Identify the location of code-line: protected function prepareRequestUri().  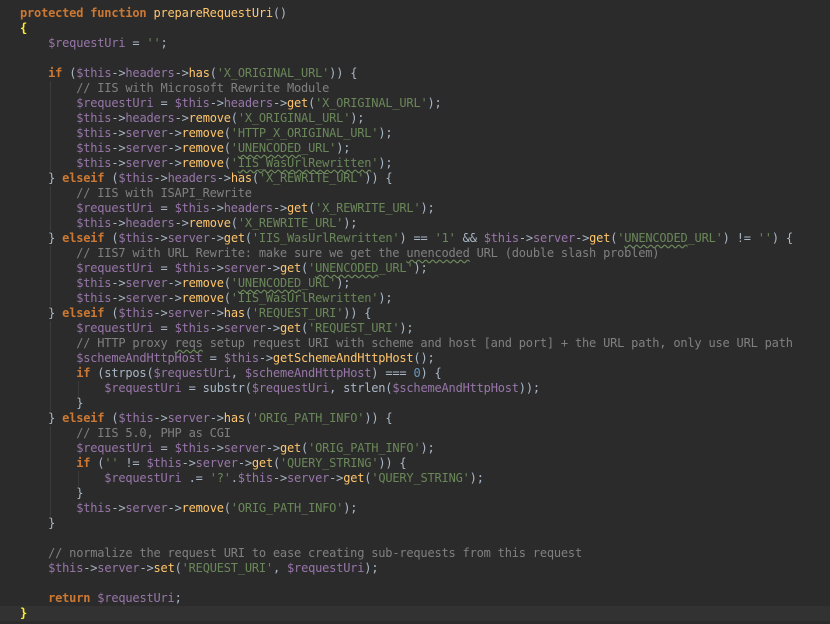
(415, 13).